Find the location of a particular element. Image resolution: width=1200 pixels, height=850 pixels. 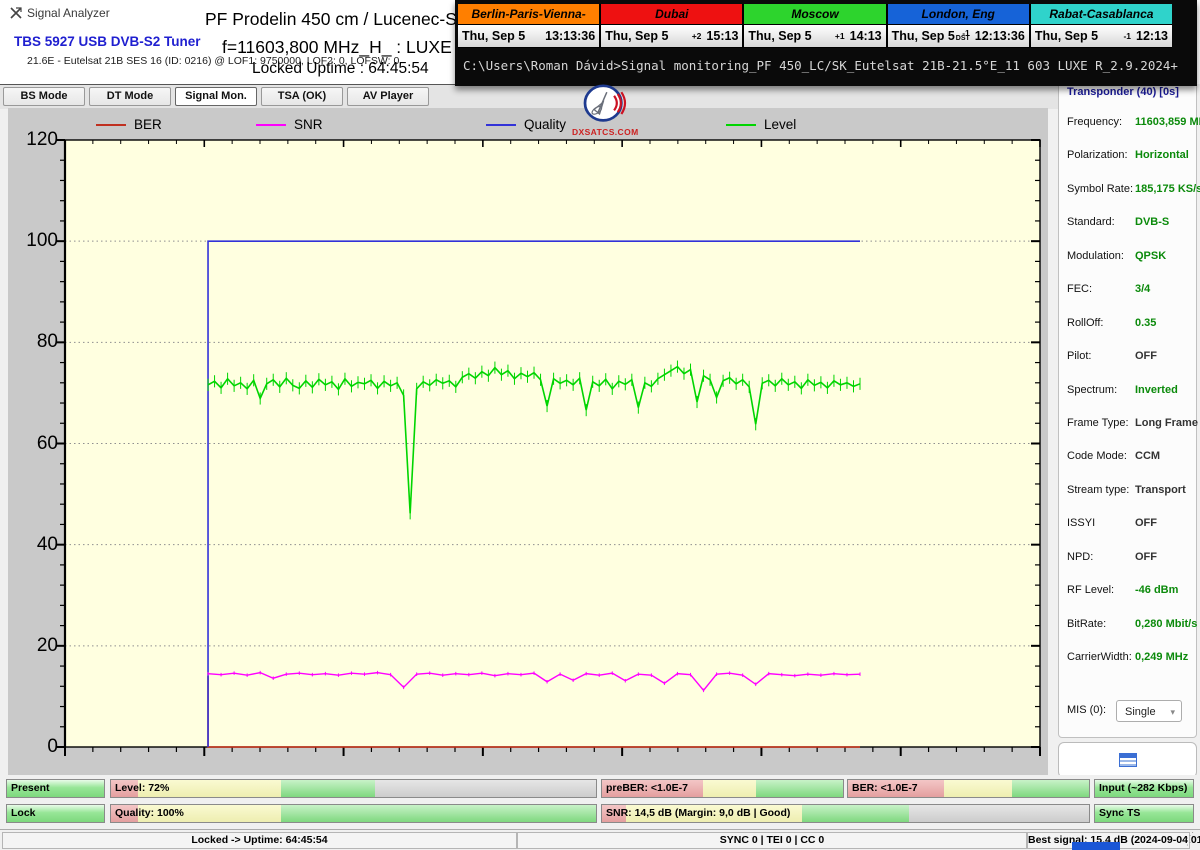

y-axis-label: 80 is located at coordinates (47, 342).